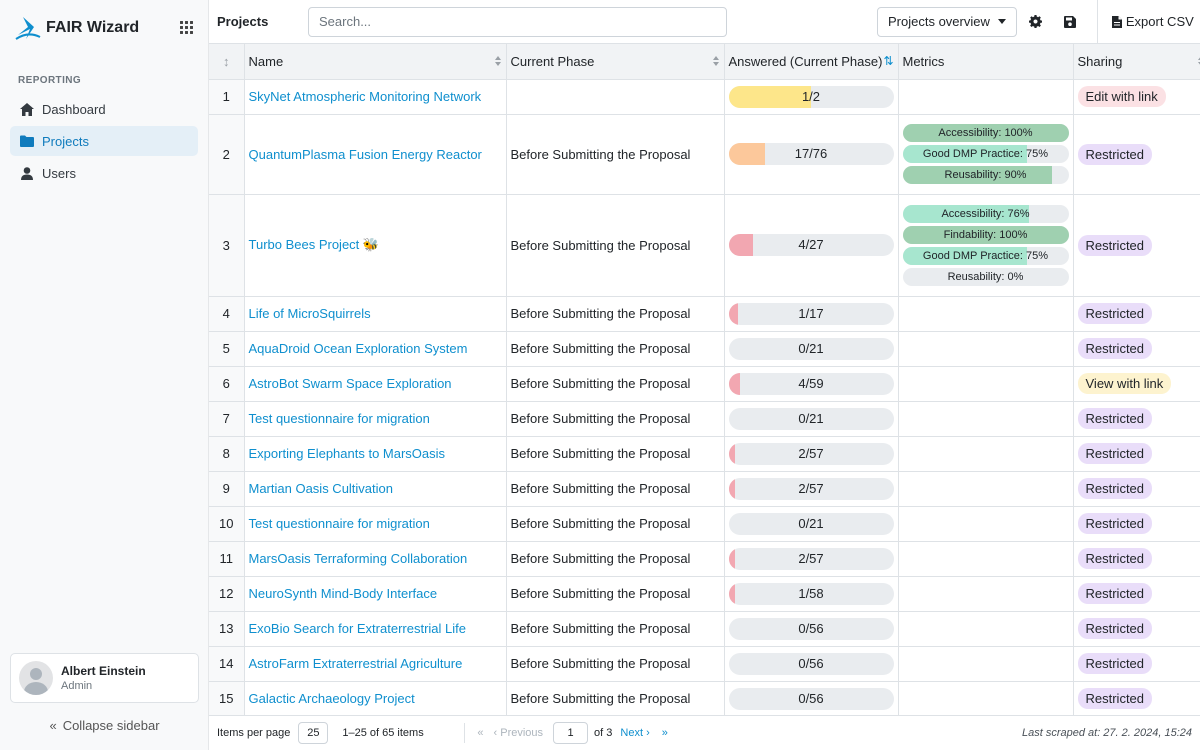  Describe the element at coordinates (104, 141) in the screenshot. I see `sidebar-item-projects: Projects` at that location.